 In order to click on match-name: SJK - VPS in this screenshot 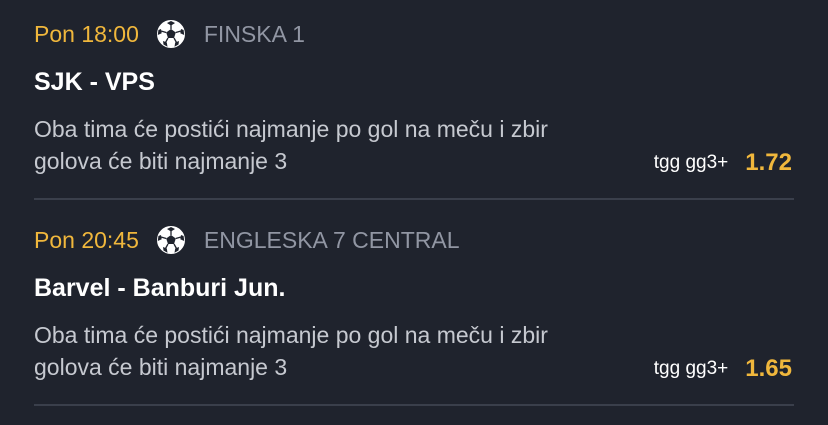, I will do `click(94, 82)`.